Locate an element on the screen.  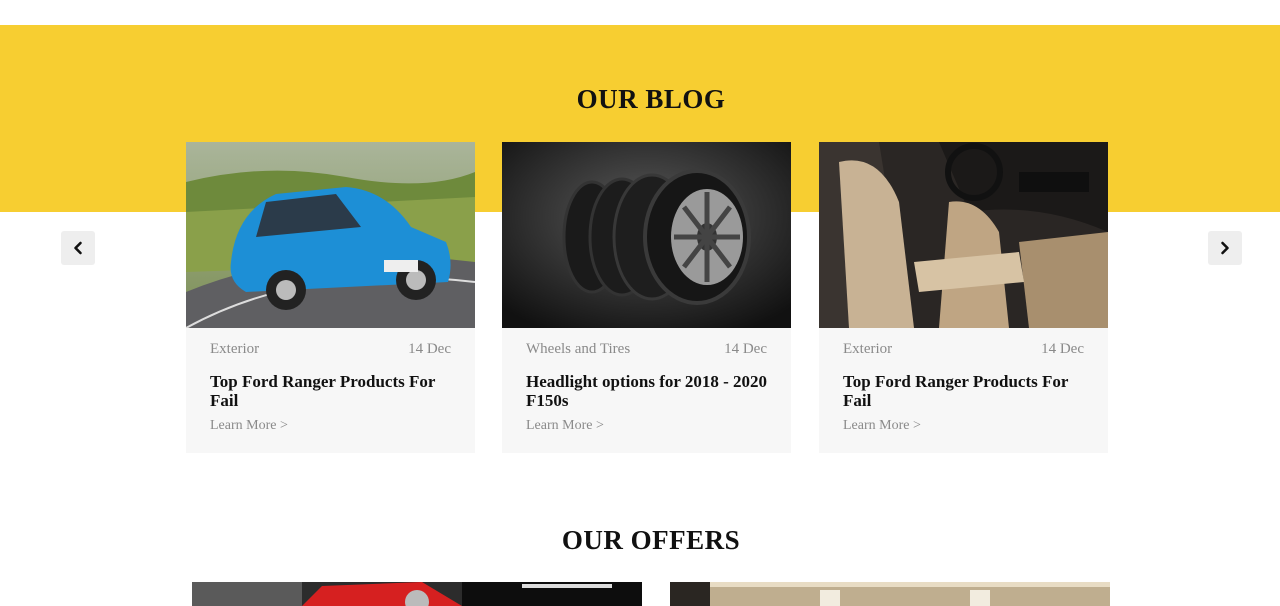
carousel-prev-button is located at coordinates (78, 248).